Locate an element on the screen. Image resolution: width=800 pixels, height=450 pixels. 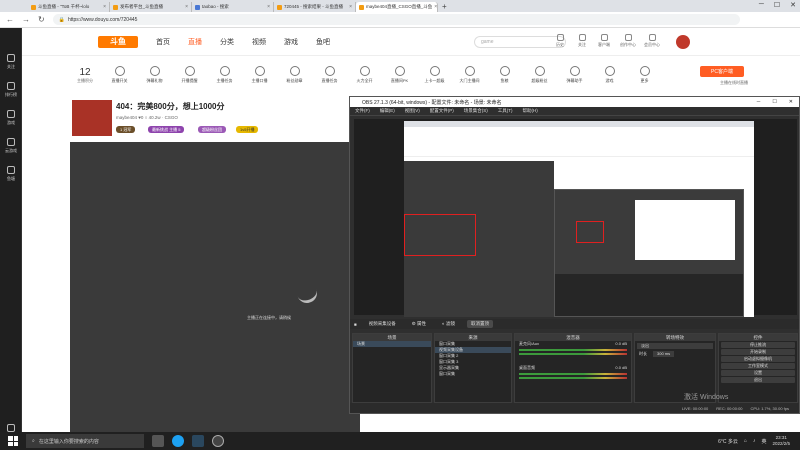
browser-tab: 斗鱼直播 - "ToB 千杯~lolo × is located at coordinates (69, 7).